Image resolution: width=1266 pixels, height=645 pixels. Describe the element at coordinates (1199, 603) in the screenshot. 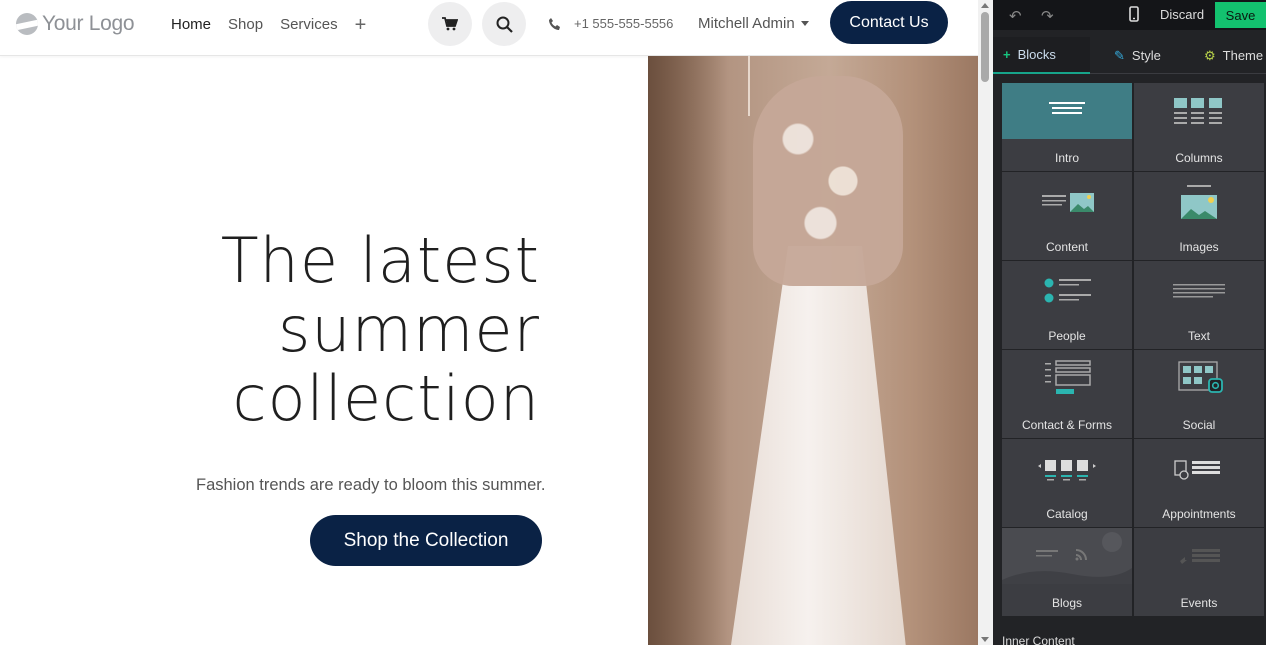

I see `block-label: Events` at that location.